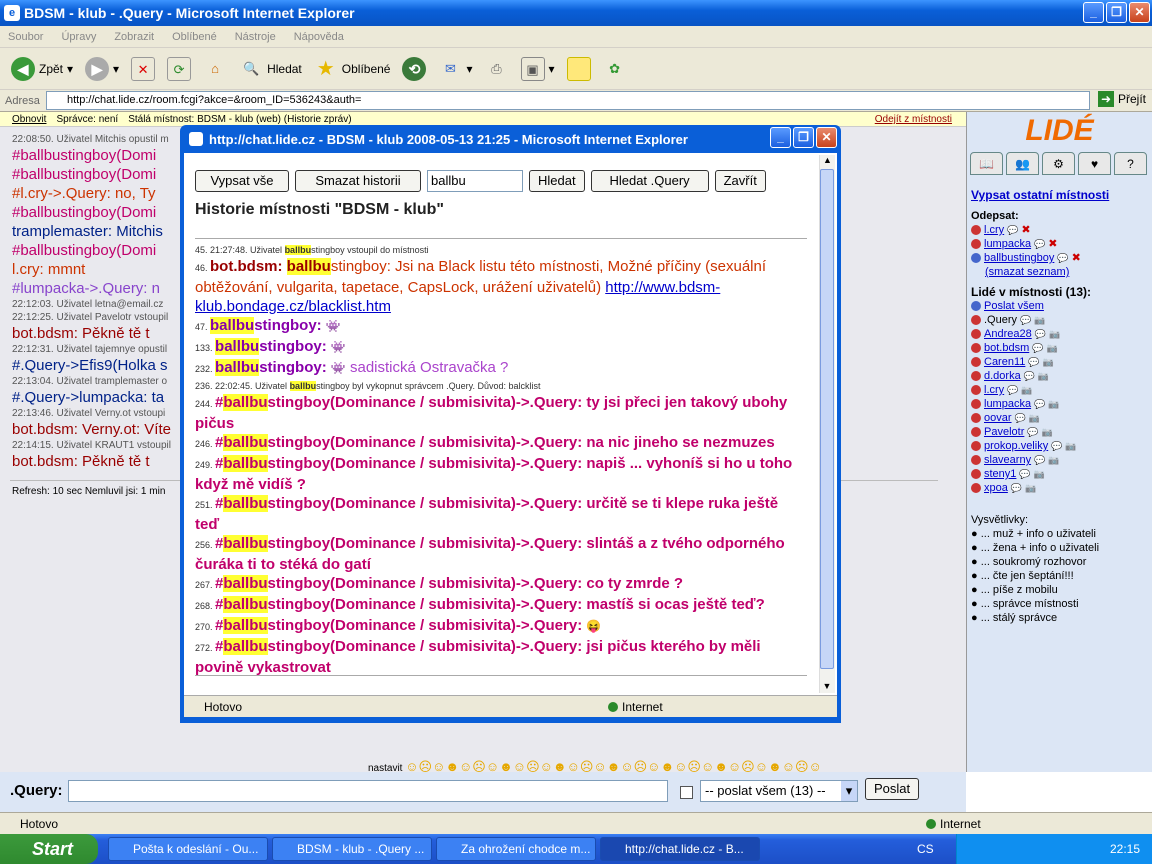  What do you see at coordinates (1130, 163) in the screenshot?
I see `tab-help: ?` at bounding box center [1130, 163].